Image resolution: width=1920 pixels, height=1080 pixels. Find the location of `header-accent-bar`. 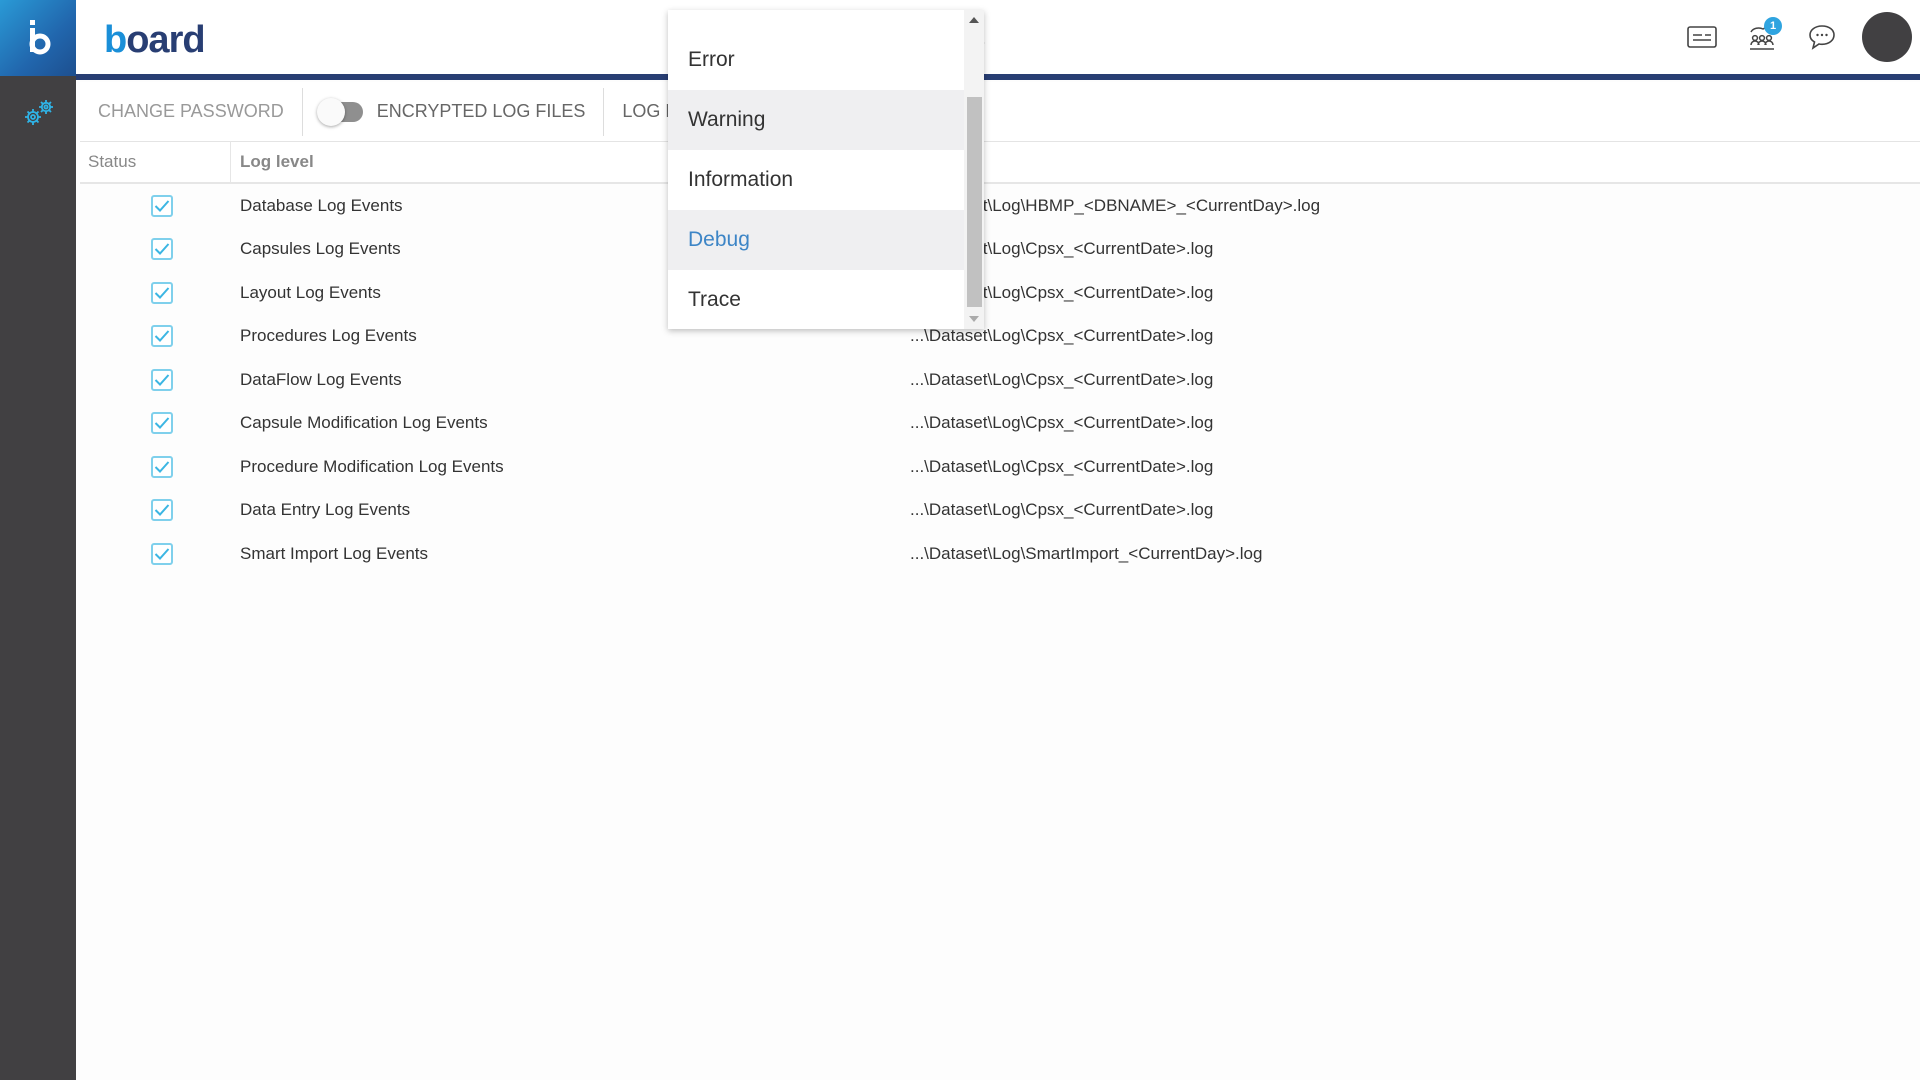

header-accent-bar is located at coordinates (998, 77).